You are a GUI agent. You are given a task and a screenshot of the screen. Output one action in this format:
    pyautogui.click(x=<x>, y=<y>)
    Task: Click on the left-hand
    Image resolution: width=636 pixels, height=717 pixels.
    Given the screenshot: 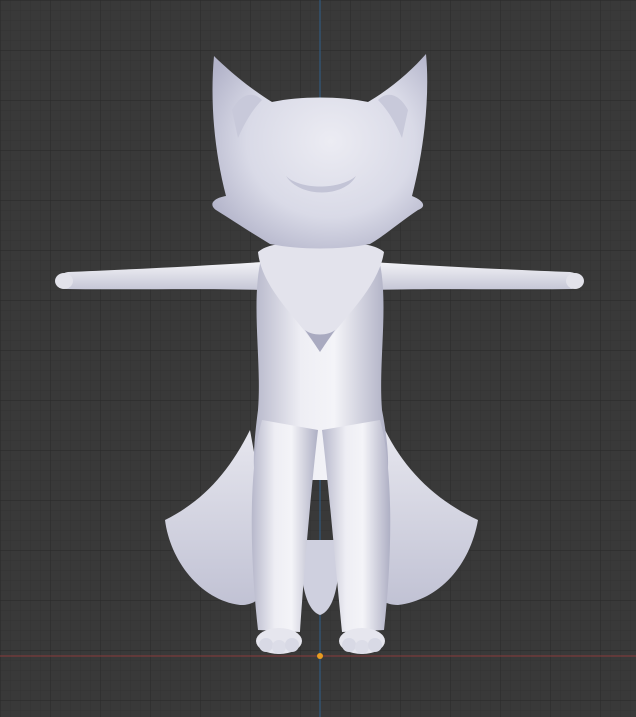 What is the action you would take?
    pyautogui.click(x=64, y=281)
    